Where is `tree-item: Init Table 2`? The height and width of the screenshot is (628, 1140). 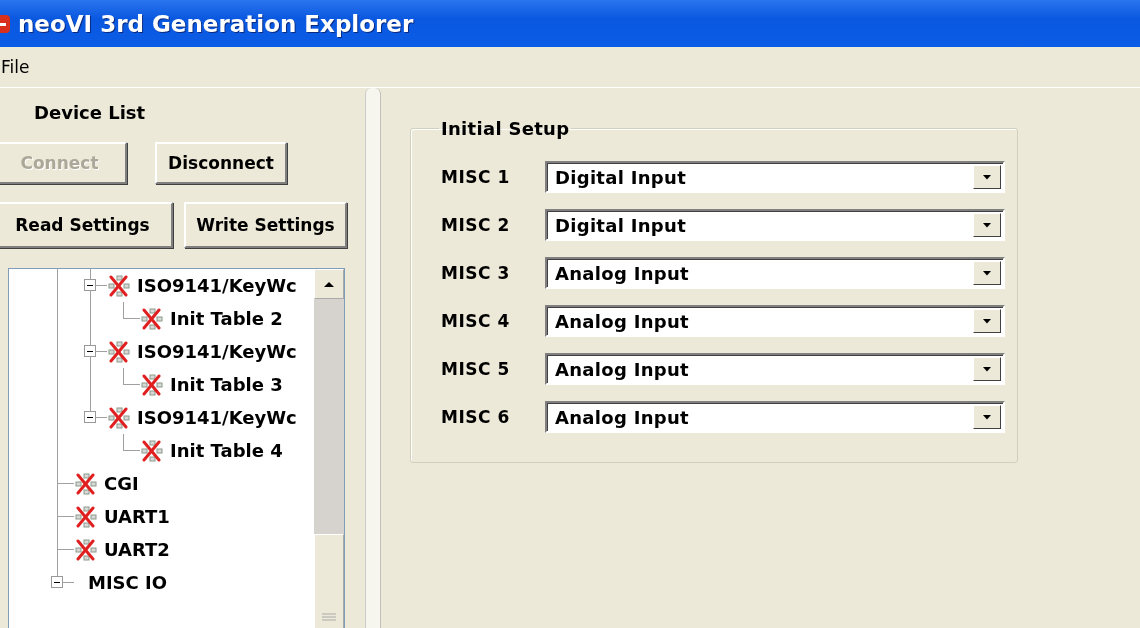 tree-item: Init Table 2 is located at coordinates (226, 318).